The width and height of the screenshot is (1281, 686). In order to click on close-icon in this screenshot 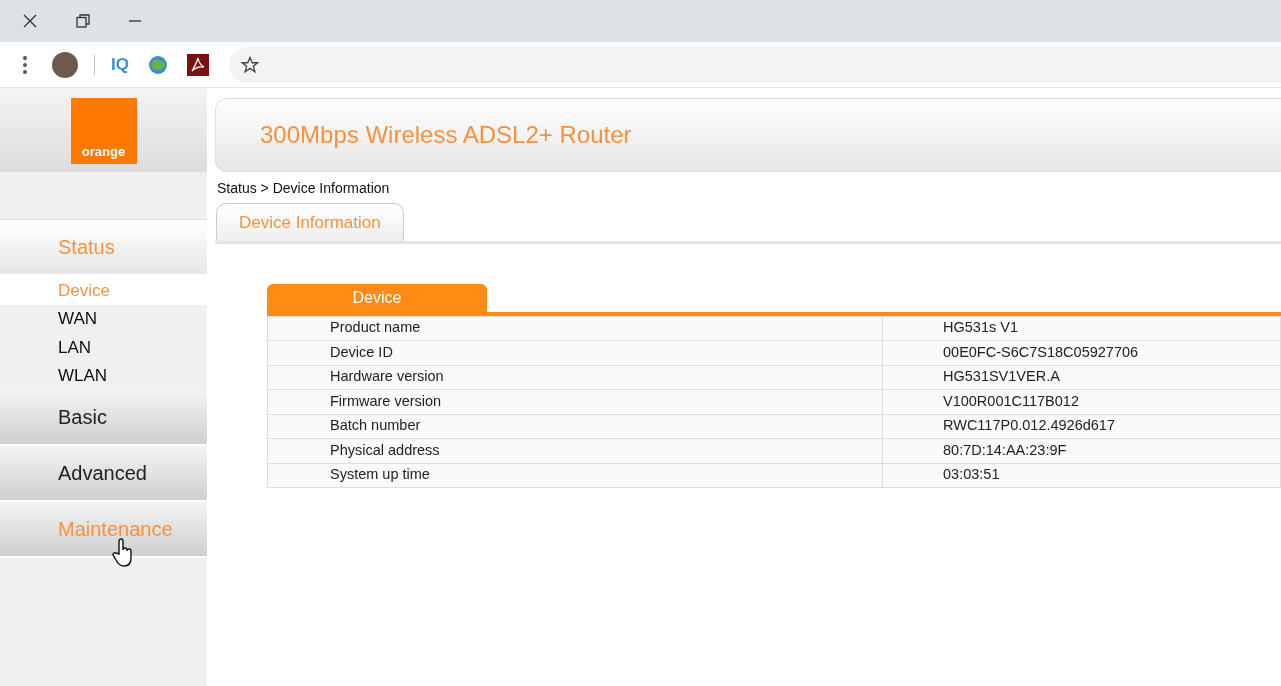, I will do `click(30, 21)`.